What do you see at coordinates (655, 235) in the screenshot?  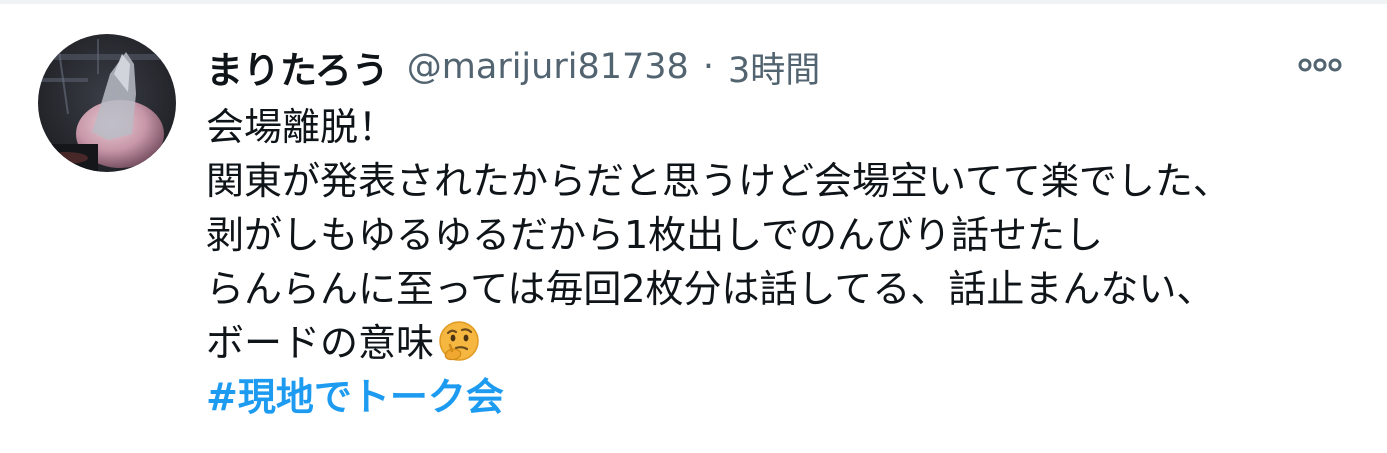 I see `tweet-line-3: 剥がしもゆるゆるだから1枚出しでのんびり話せたし` at bounding box center [655, 235].